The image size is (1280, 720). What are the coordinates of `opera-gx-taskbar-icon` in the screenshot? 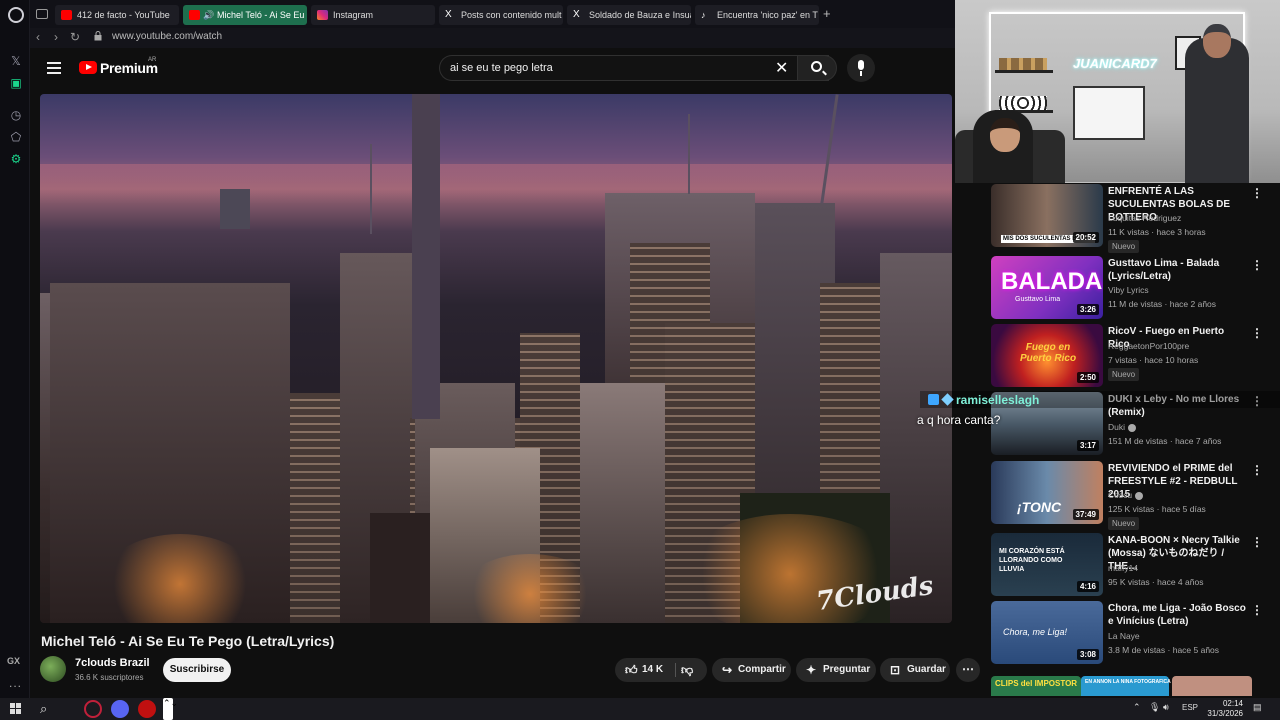 It's located at (93, 709).